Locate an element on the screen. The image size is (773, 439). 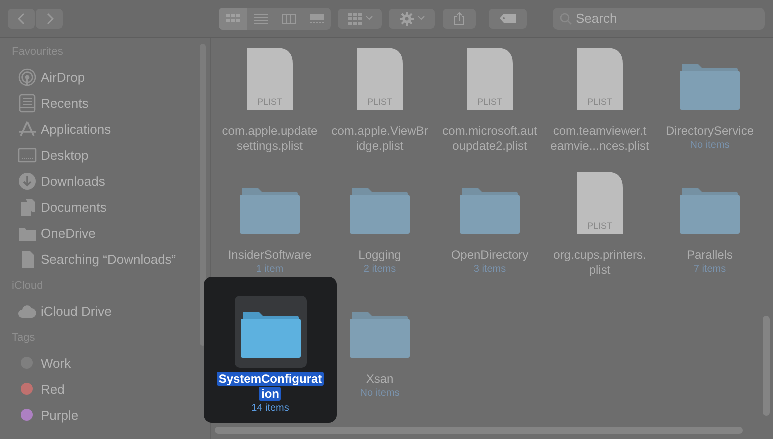
sidebar-item: Work is located at coordinates (103, 363).